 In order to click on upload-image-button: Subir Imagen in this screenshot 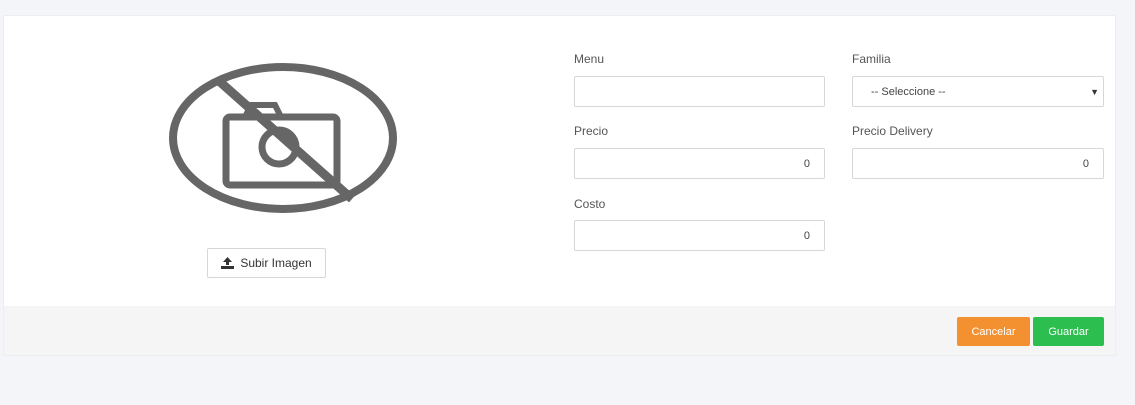, I will do `click(266, 263)`.